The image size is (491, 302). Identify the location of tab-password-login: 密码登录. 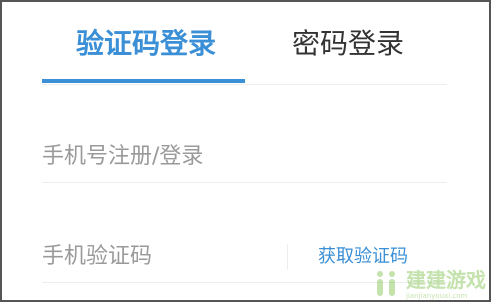
(348, 44).